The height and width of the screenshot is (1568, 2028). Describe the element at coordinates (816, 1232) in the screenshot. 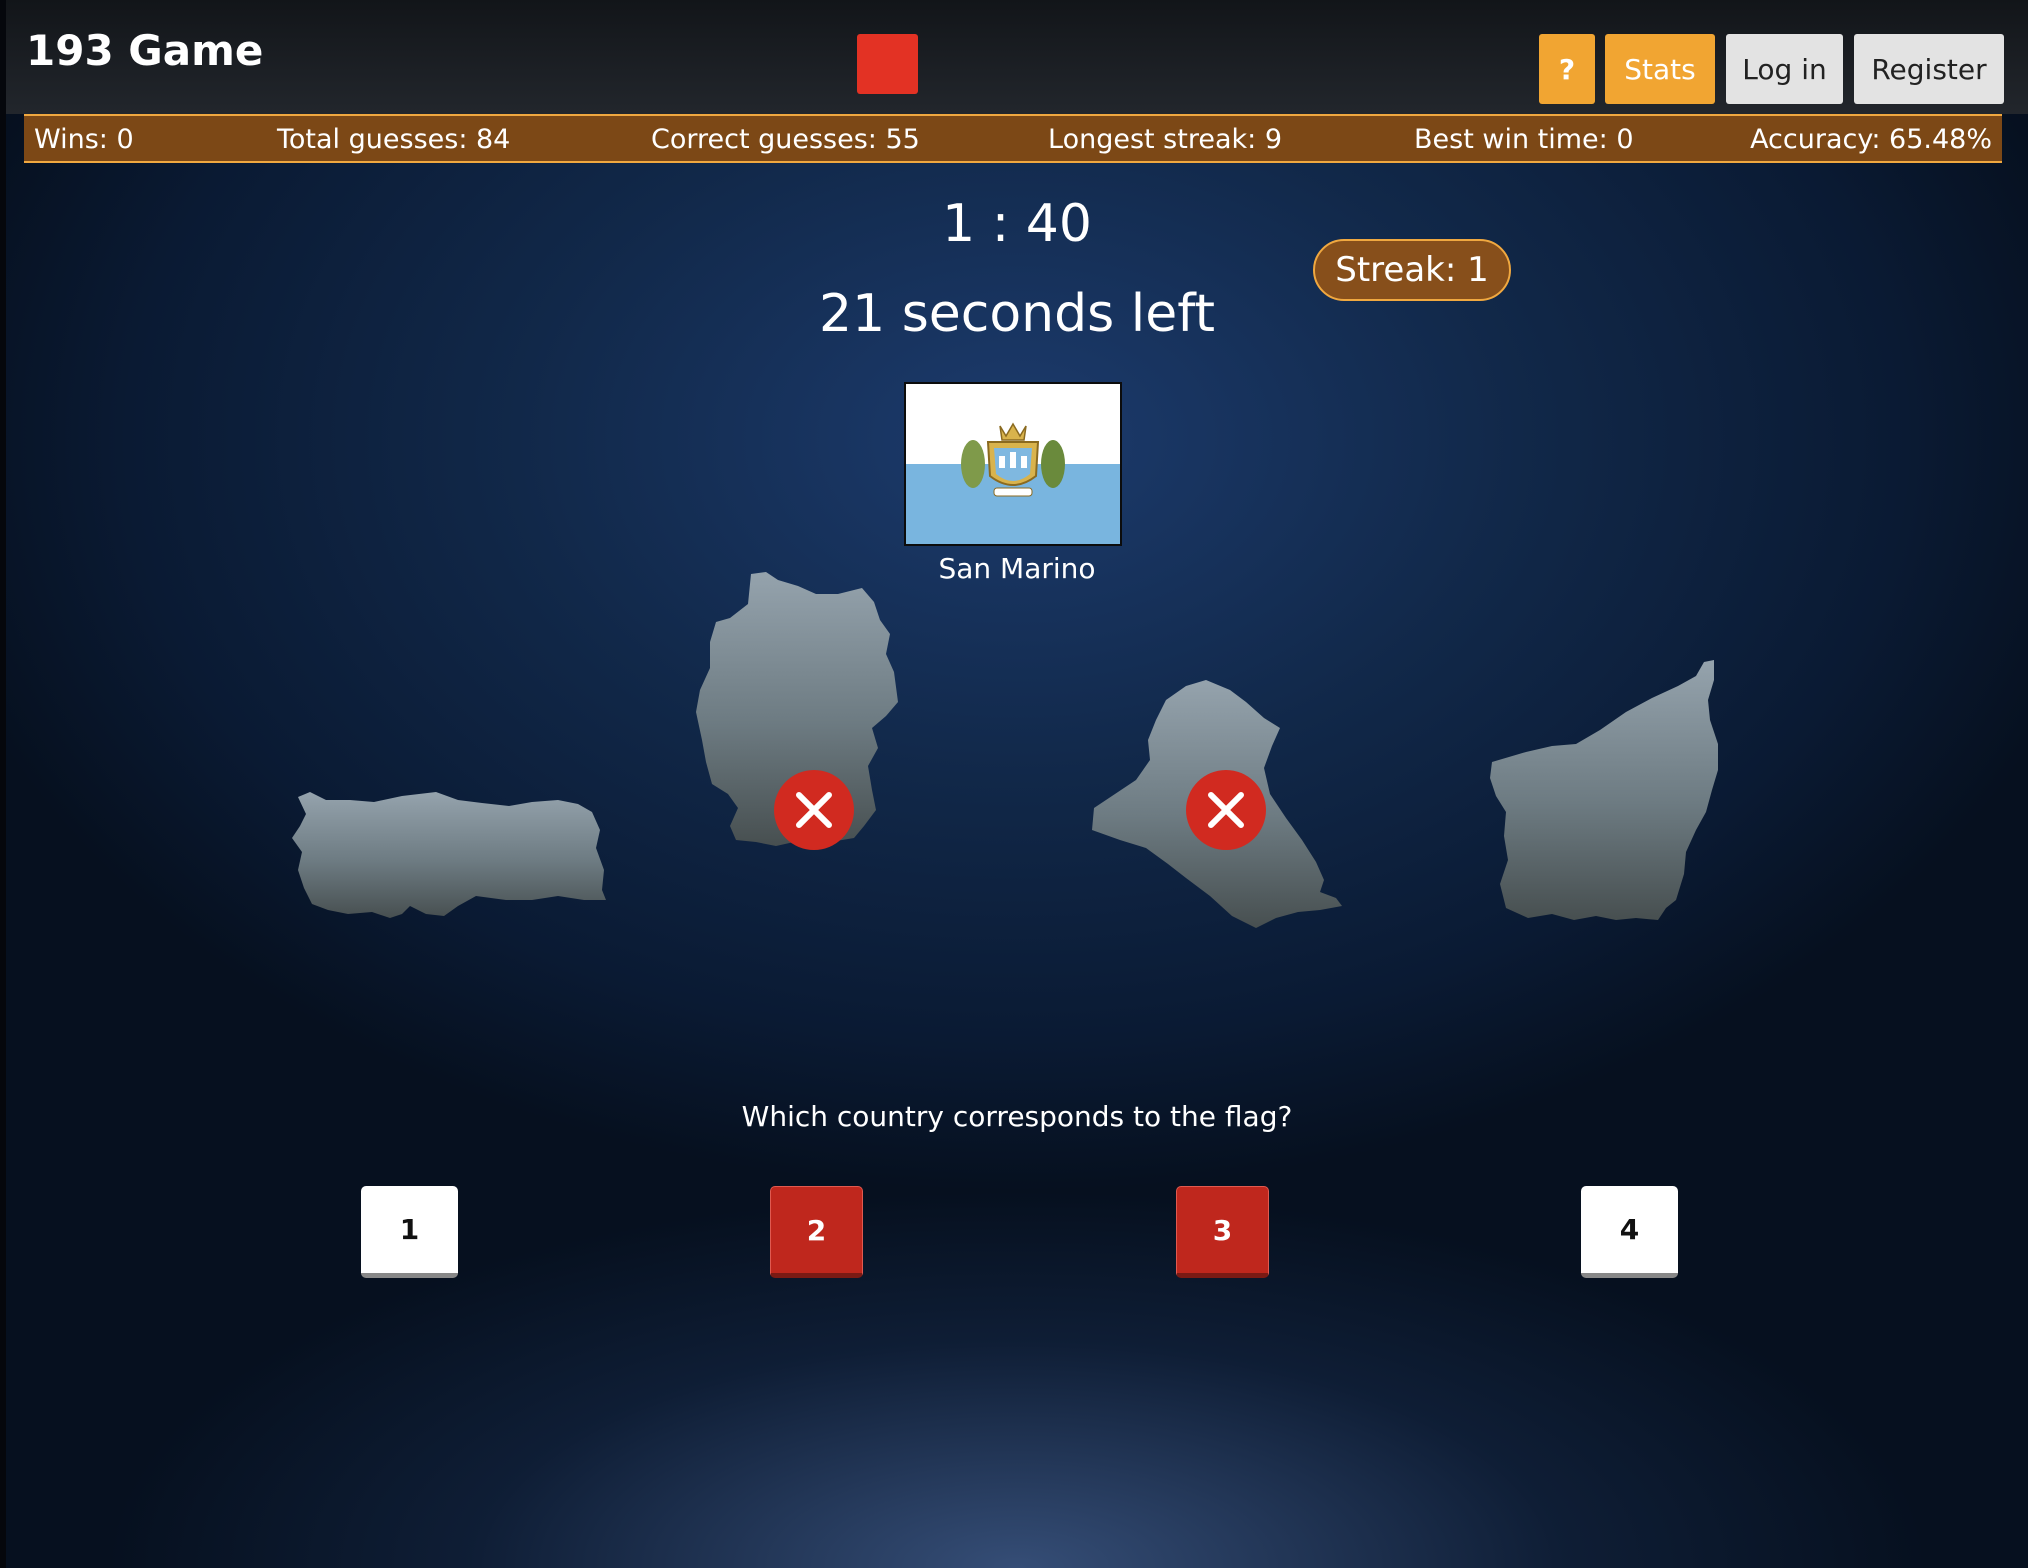

I see `answer-button-2: 2` at that location.